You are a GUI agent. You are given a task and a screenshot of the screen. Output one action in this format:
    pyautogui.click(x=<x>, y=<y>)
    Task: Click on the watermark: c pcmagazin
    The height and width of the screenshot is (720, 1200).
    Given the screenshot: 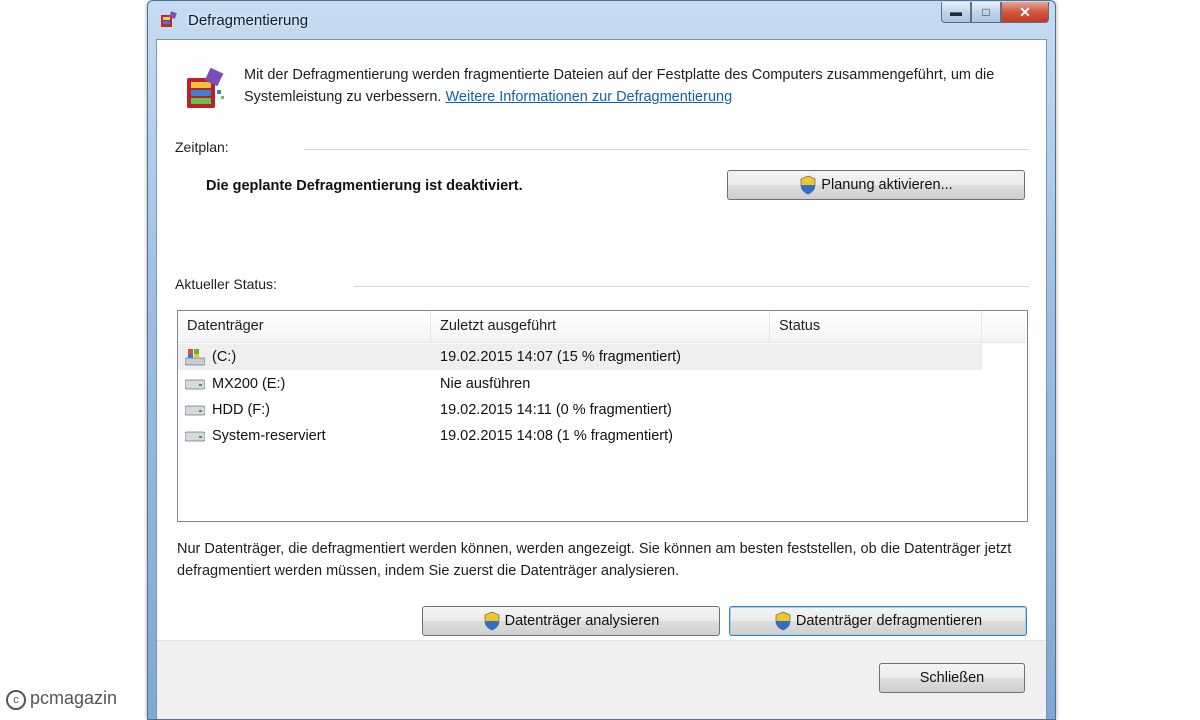 What is the action you would take?
    pyautogui.click(x=61, y=699)
    